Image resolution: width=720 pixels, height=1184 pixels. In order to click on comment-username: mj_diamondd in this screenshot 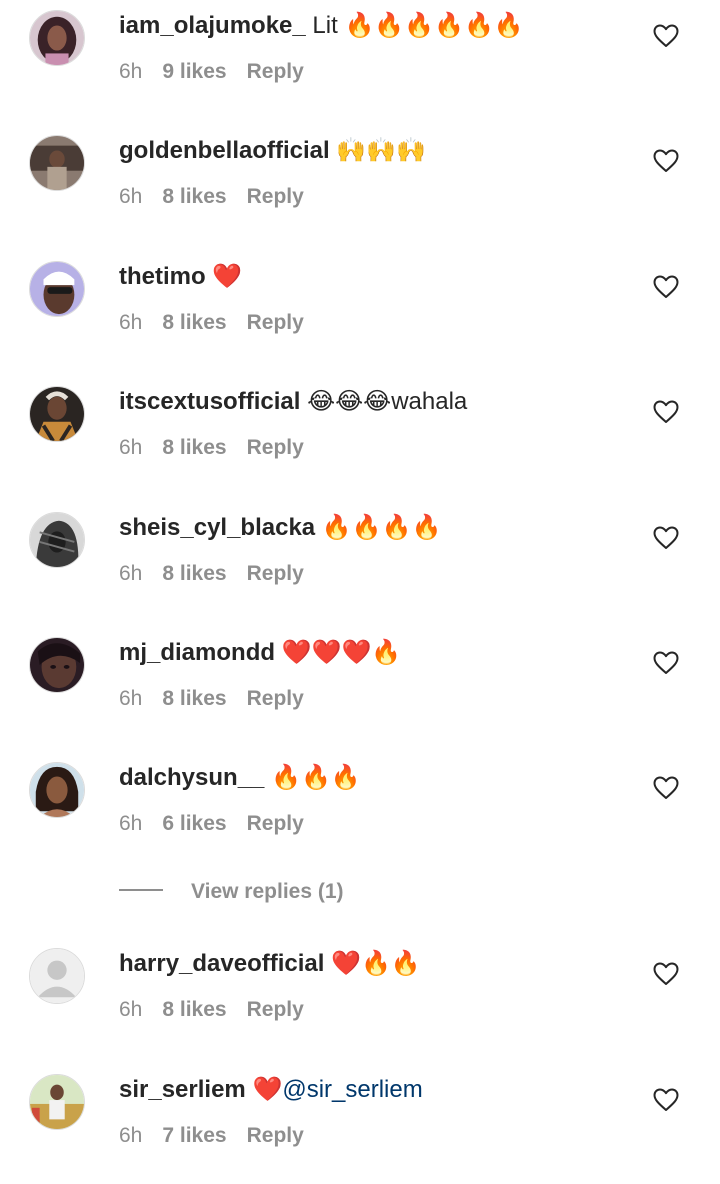, I will do `click(197, 652)`.